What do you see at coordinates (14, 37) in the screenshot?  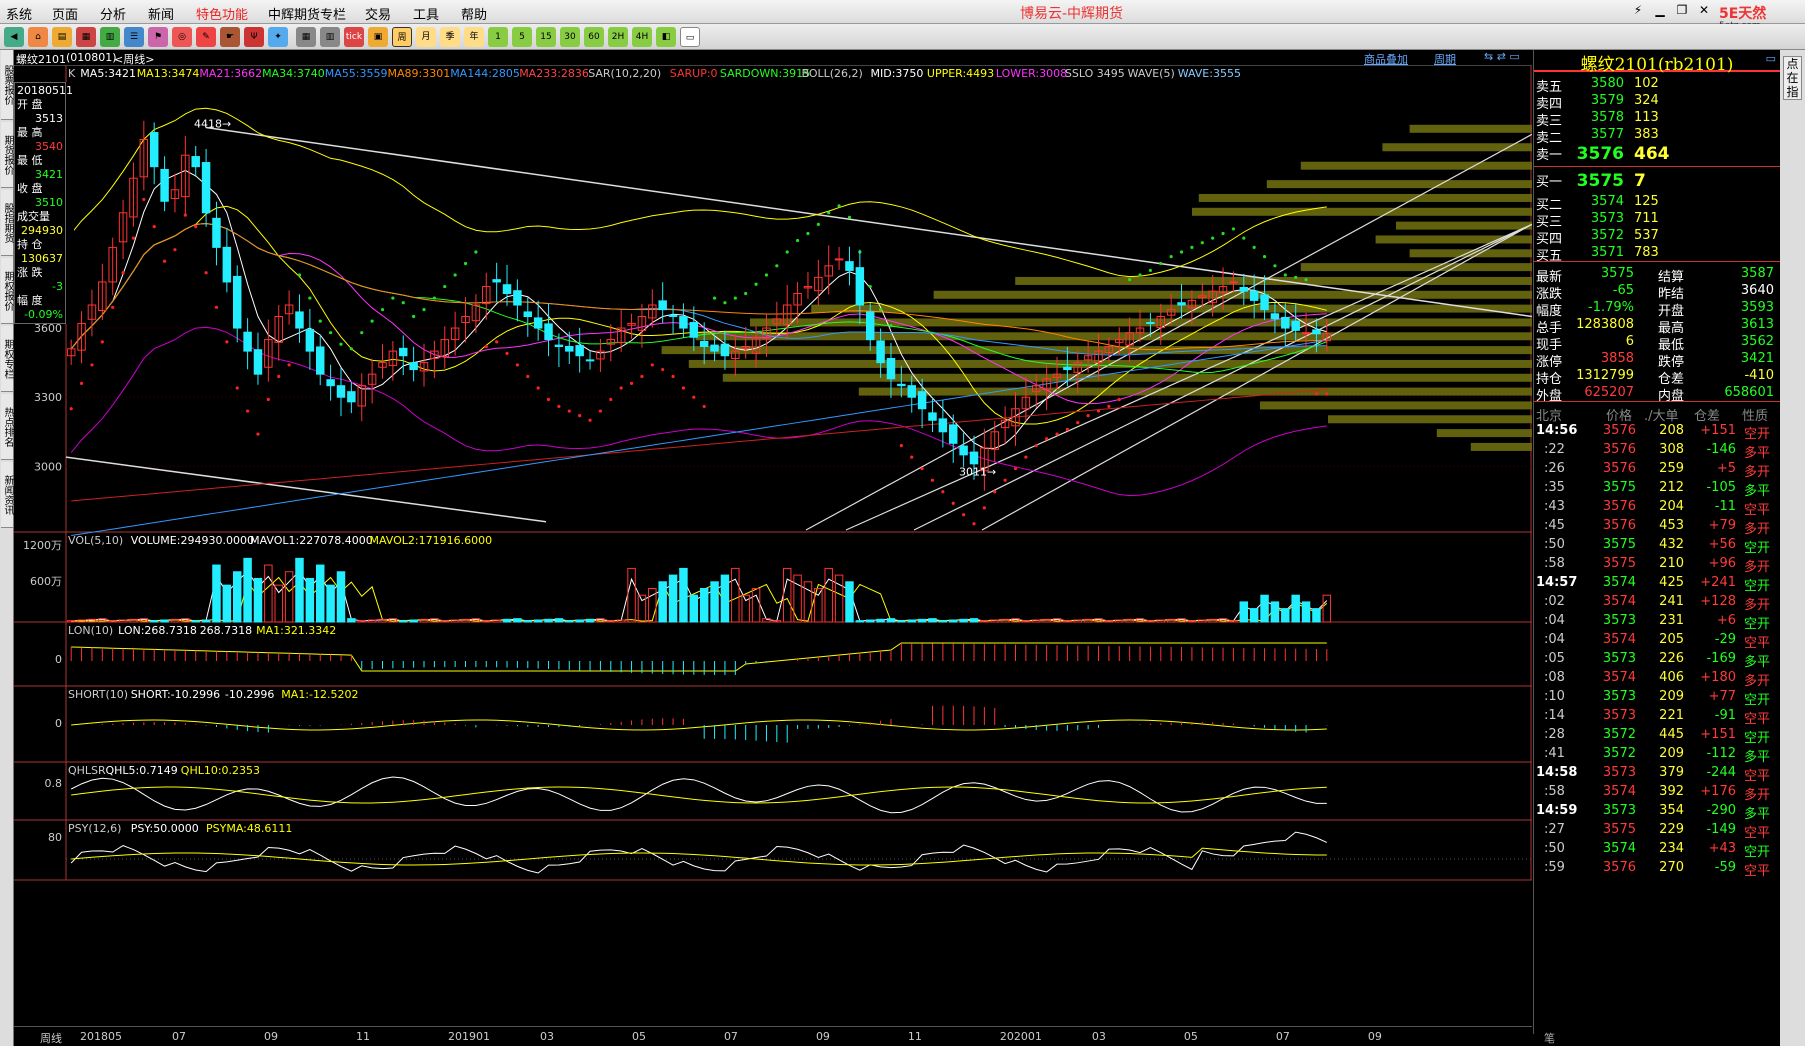 I see `back-icon: ◀` at bounding box center [14, 37].